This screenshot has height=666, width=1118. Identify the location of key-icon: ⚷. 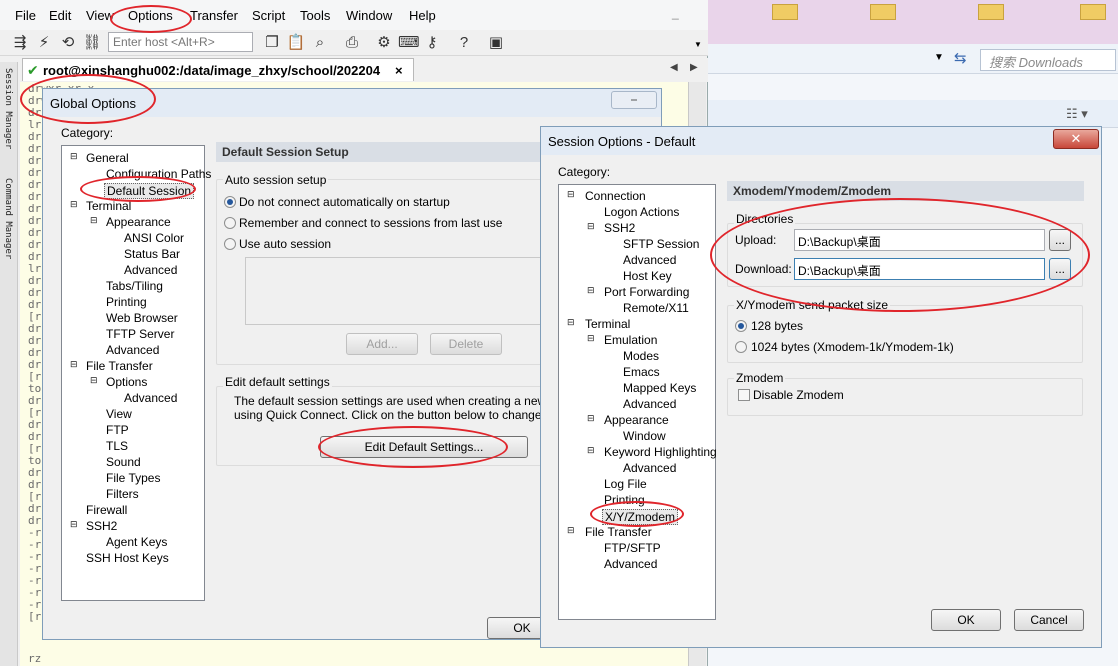
(432, 43).